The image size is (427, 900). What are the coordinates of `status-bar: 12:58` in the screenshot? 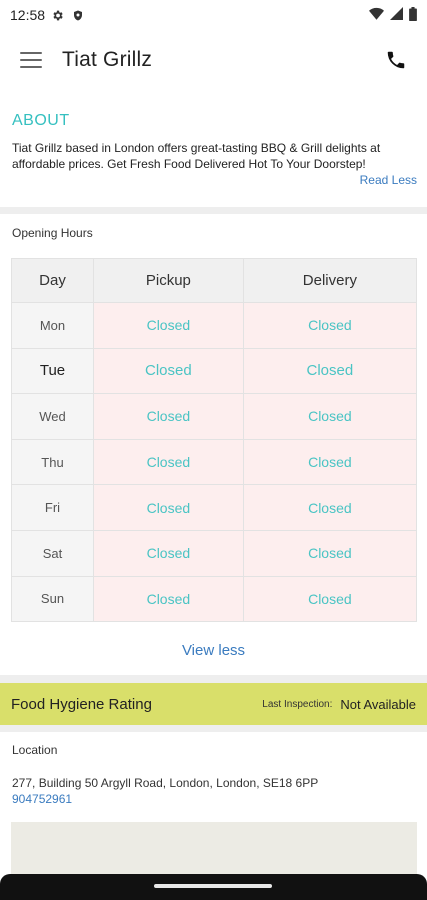 It's located at (213, 15).